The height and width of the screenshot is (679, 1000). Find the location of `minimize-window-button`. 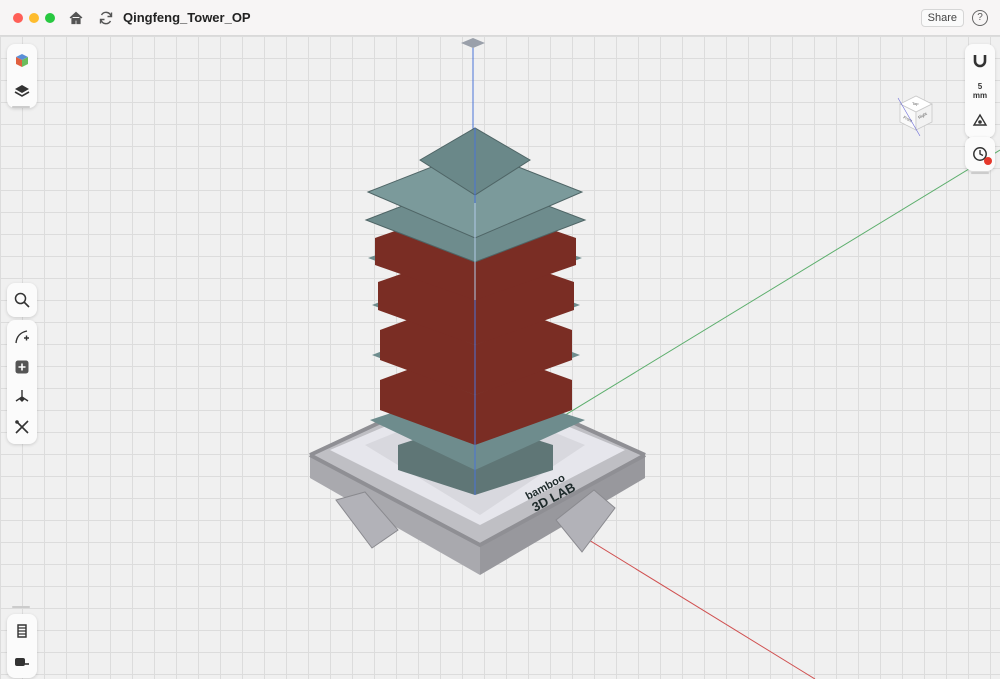

minimize-window-button is located at coordinates (34, 18).